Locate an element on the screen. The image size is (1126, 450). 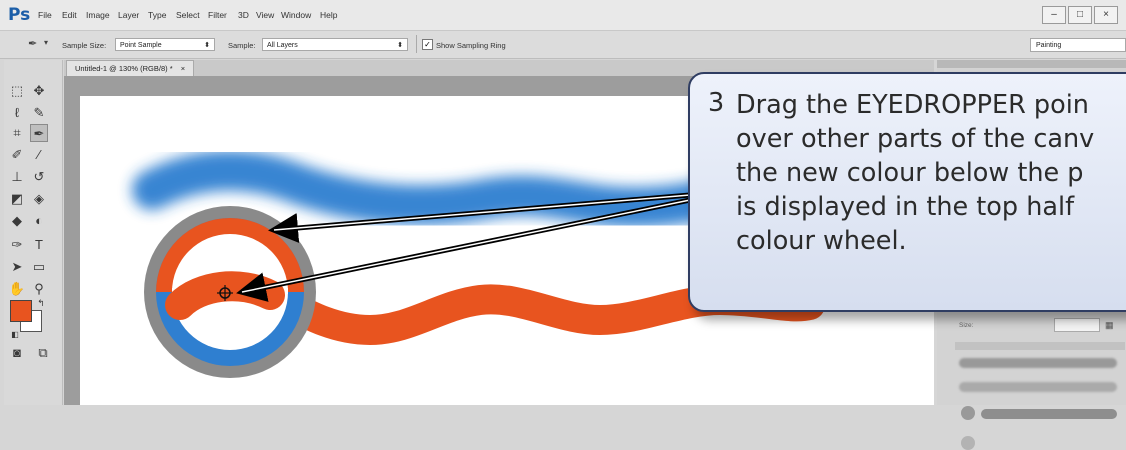
step-number: 3 is located at coordinates (716, 103).